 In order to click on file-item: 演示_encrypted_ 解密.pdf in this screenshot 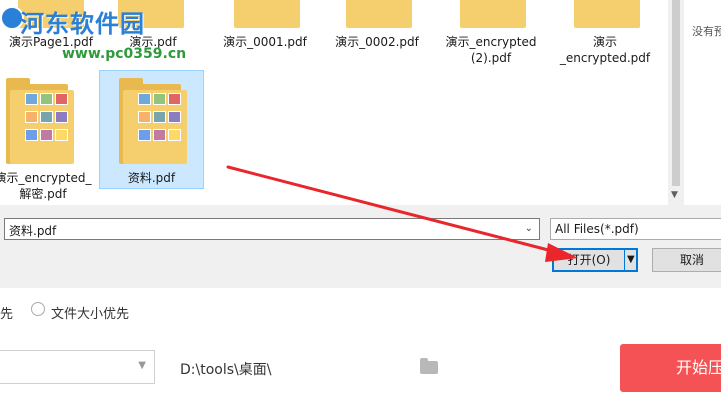, I will do `click(47, 137)`.